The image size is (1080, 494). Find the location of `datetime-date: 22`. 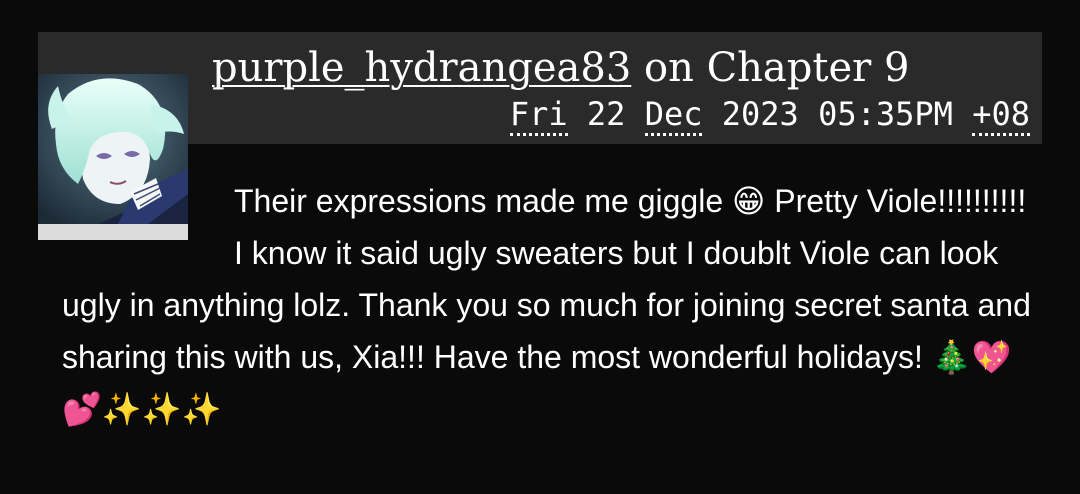

datetime-date: 22 is located at coordinates (606, 114).